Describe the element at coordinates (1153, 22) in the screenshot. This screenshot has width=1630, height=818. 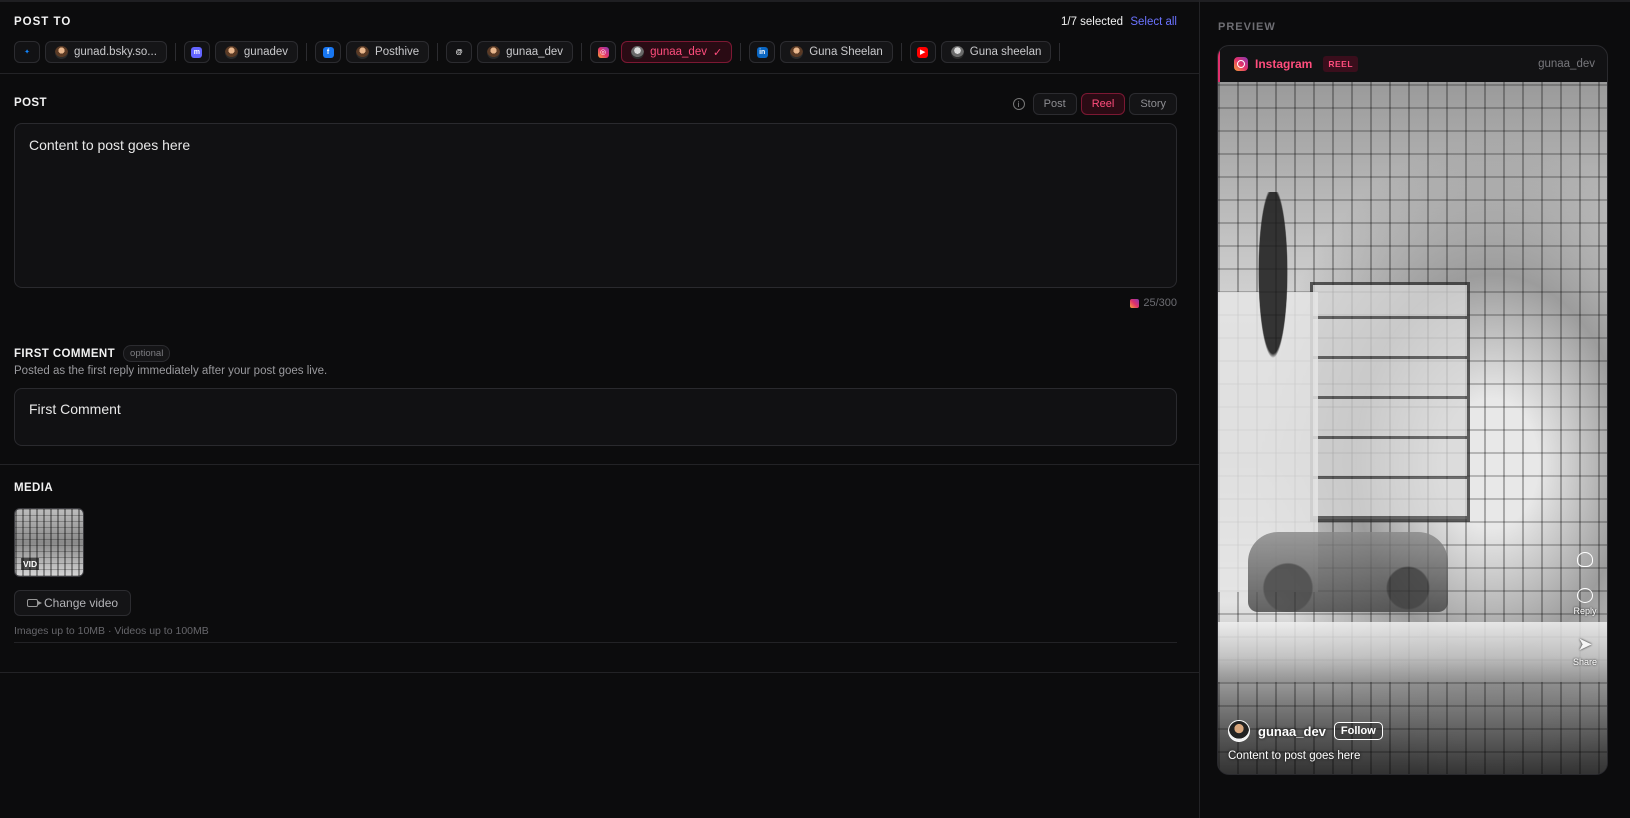
I see `select-all-link: Select all` at that location.